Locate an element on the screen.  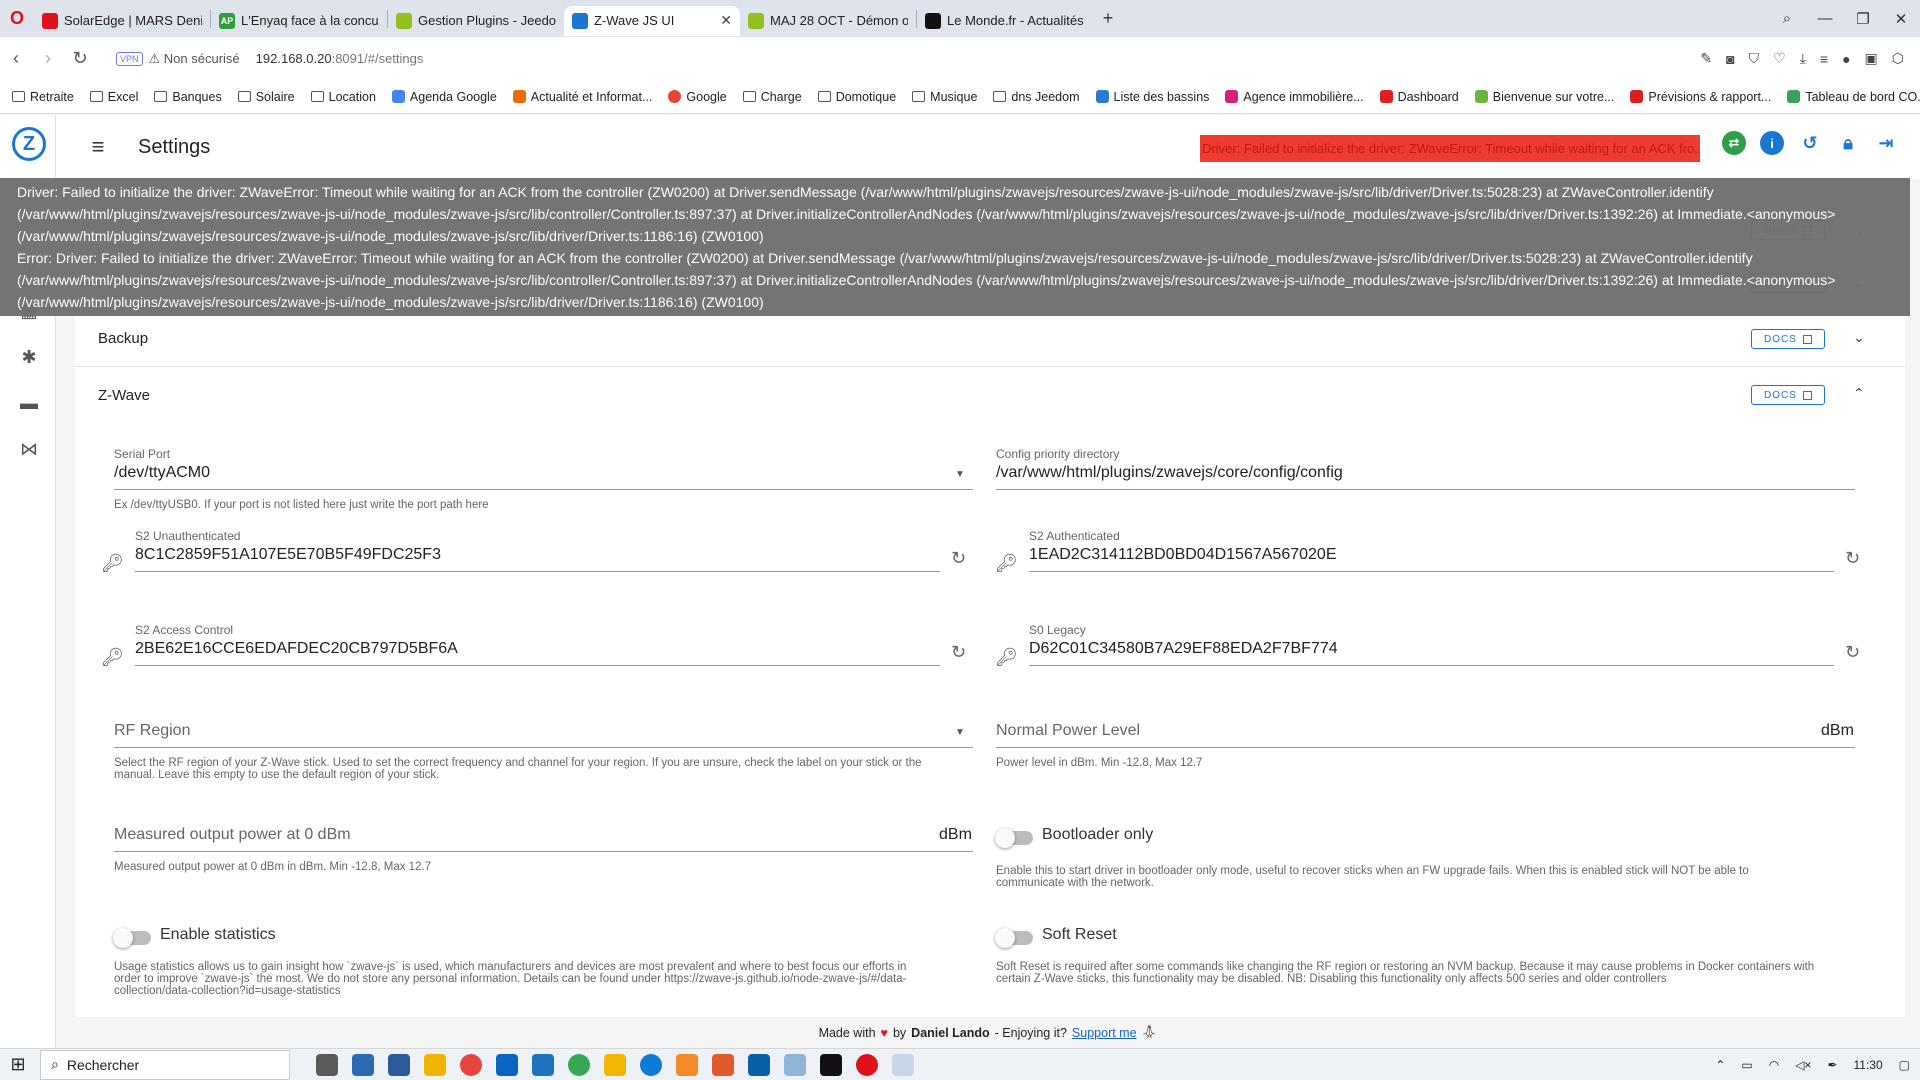
panel-backup: Backup DOCS ⌄ is located at coordinates (990, 339).